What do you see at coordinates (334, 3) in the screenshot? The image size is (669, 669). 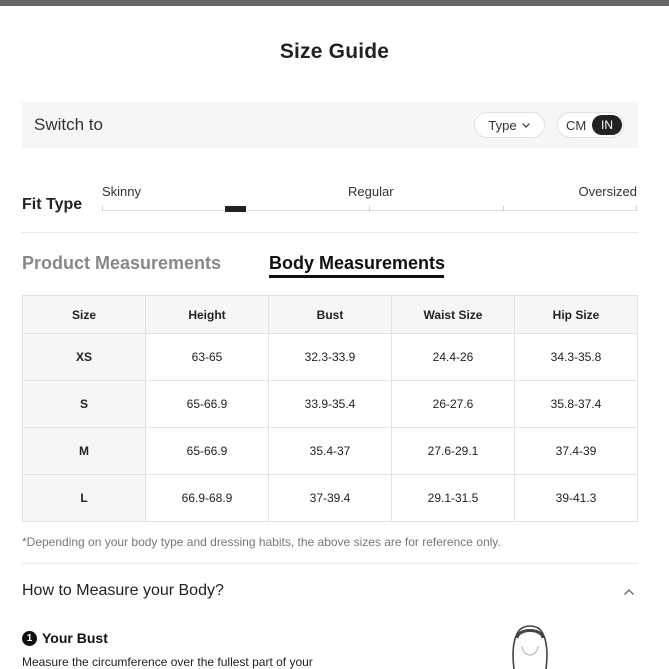 I see `top-bar` at bounding box center [334, 3].